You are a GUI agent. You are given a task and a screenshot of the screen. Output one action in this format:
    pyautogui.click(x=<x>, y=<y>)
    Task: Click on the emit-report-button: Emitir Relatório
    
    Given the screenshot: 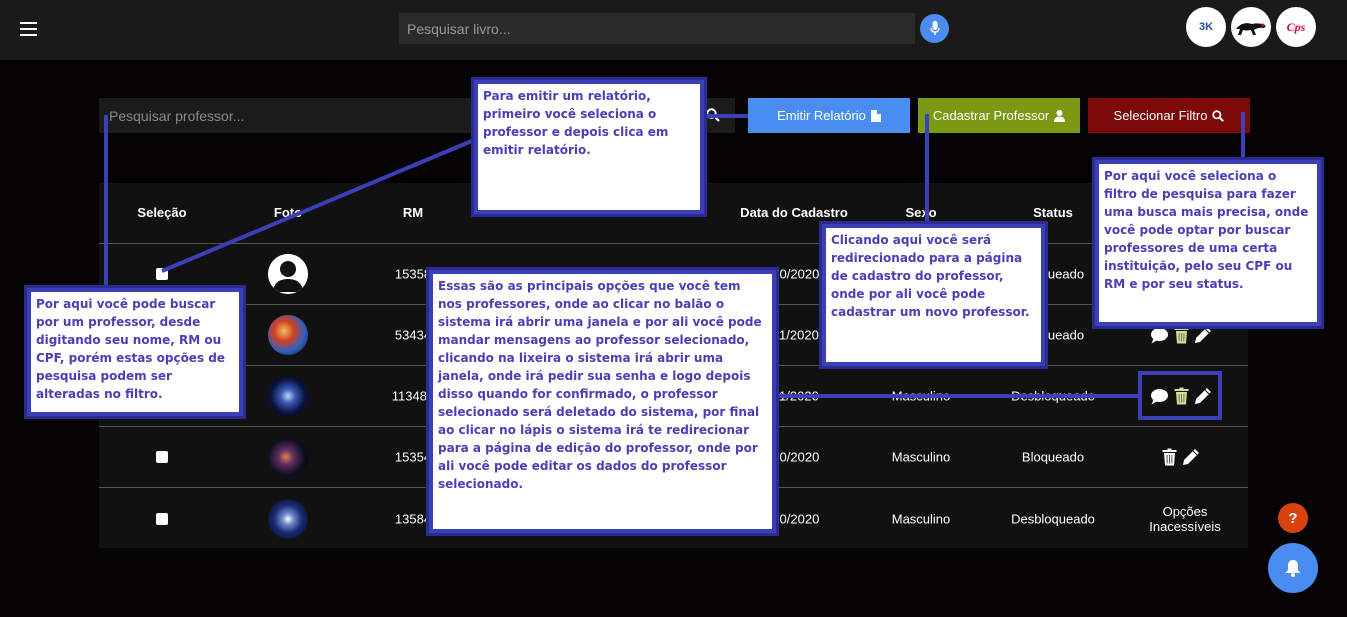 What is the action you would take?
    pyautogui.click(x=829, y=115)
    